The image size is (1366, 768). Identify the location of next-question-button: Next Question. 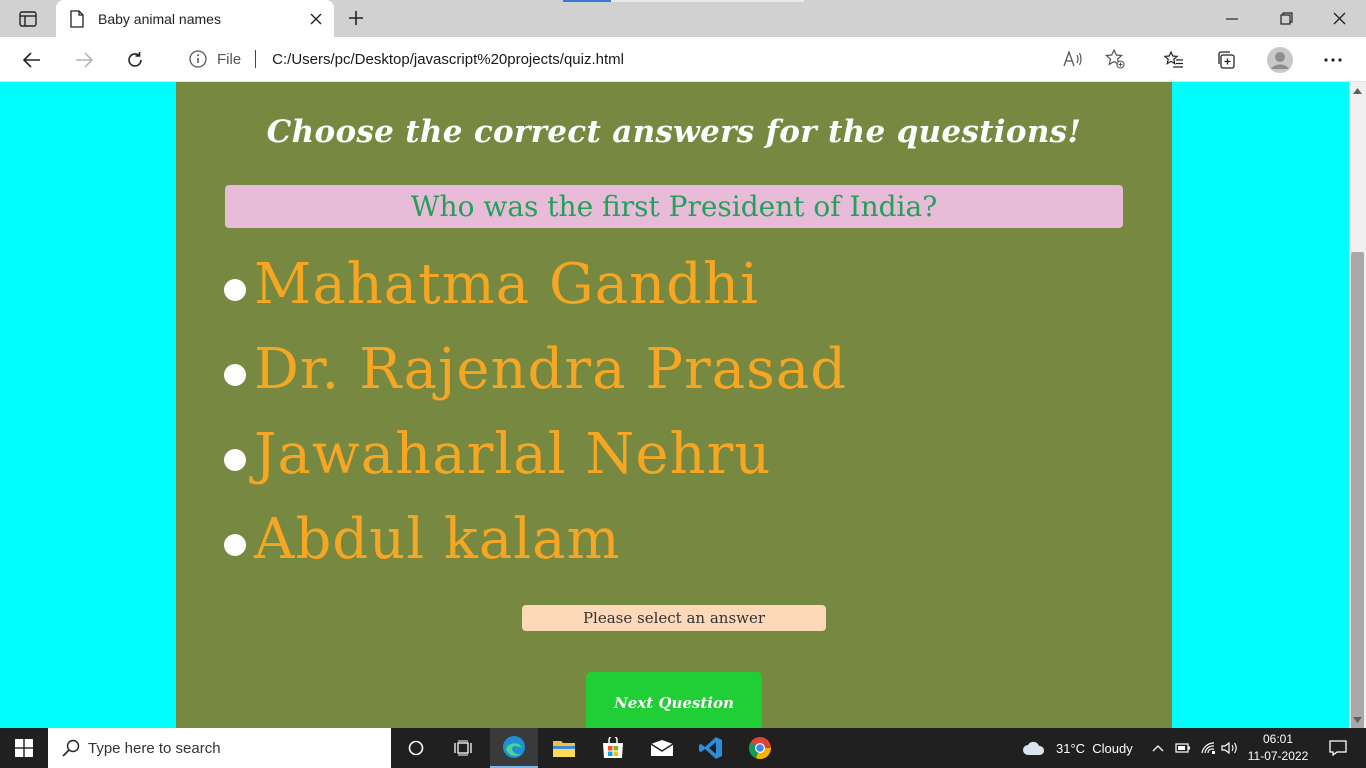
(674, 700).